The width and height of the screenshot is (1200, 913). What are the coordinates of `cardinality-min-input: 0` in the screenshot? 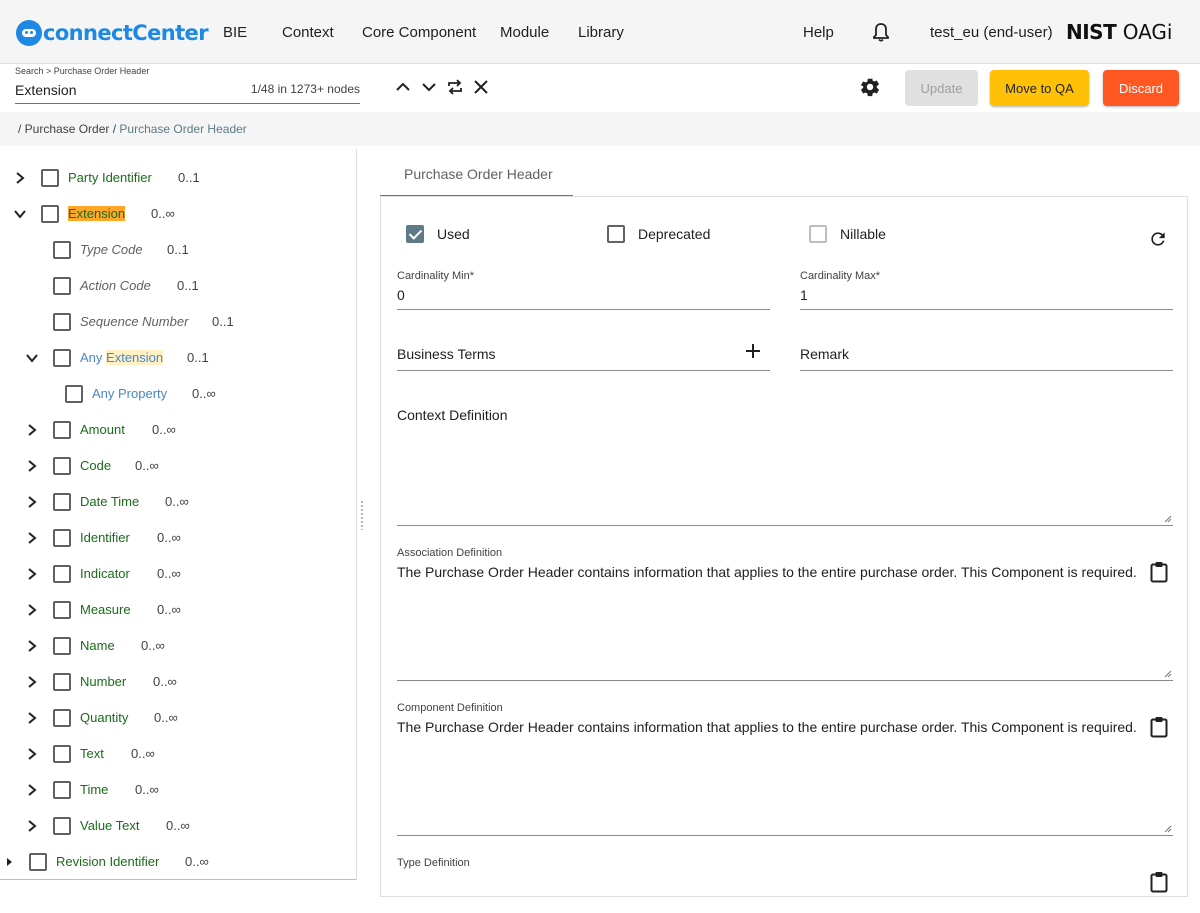 It's located at (401, 295).